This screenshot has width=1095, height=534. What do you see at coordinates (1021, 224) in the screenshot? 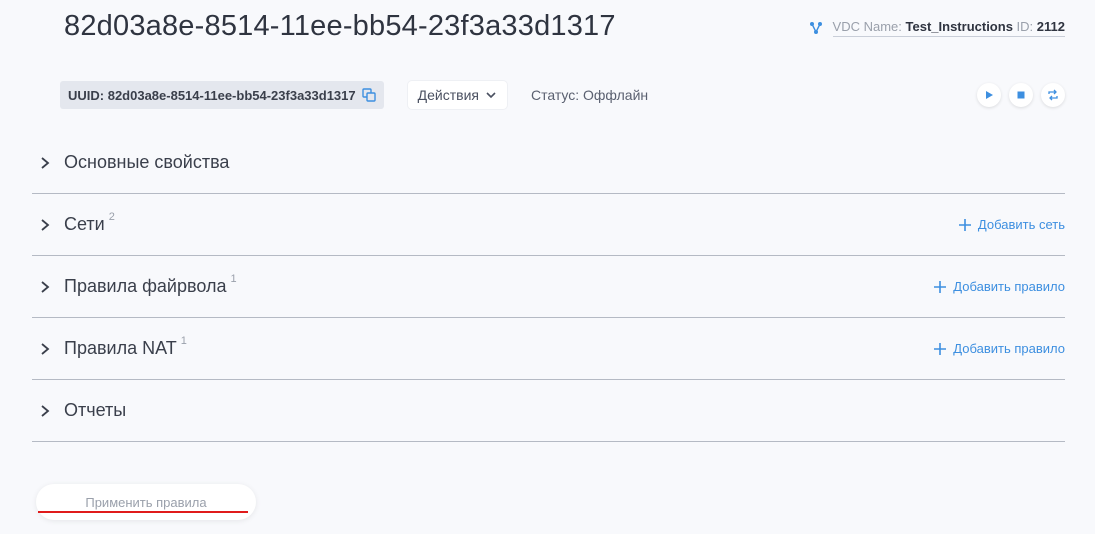
I see `add-network-label: Добавить сеть` at bounding box center [1021, 224].